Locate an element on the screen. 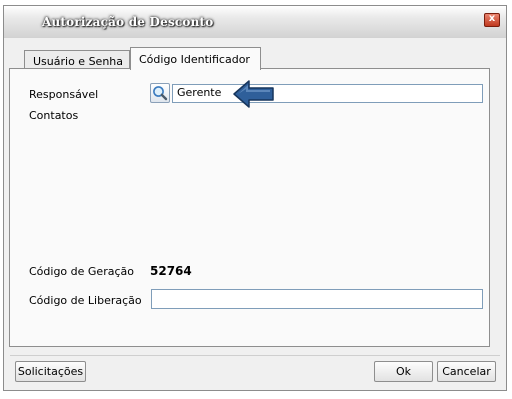  search-button is located at coordinates (160, 93).